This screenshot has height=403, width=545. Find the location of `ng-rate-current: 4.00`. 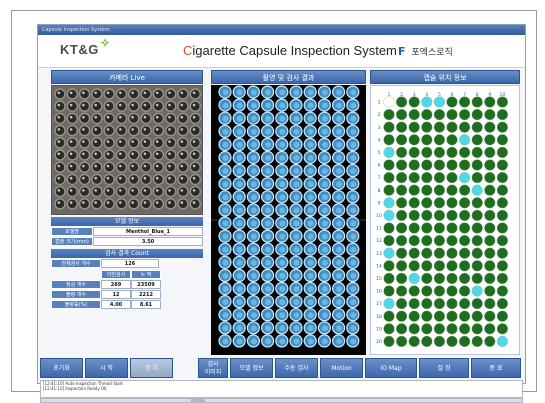

ng-rate-current: 4.00 is located at coordinates (116, 304).